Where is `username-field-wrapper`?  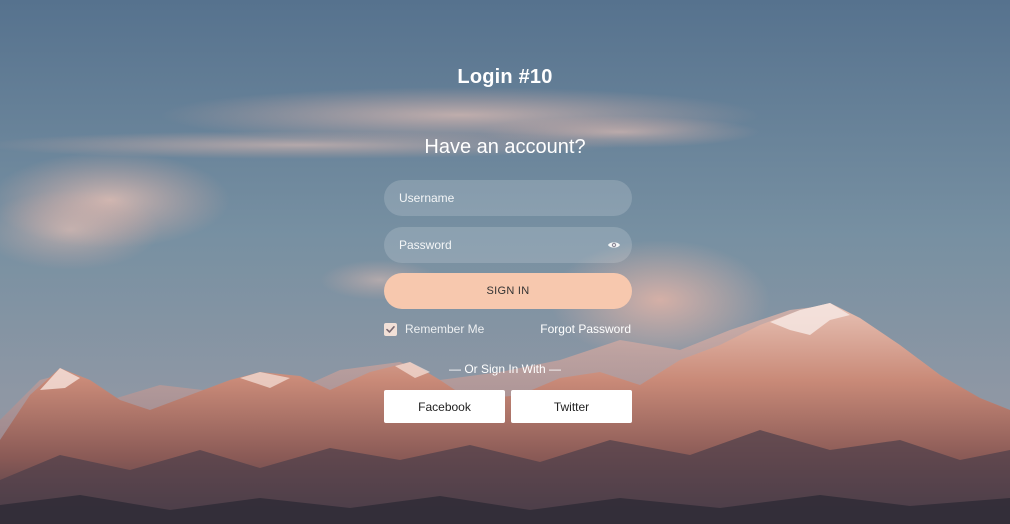
username-field-wrapper is located at coordinates (508, 198).